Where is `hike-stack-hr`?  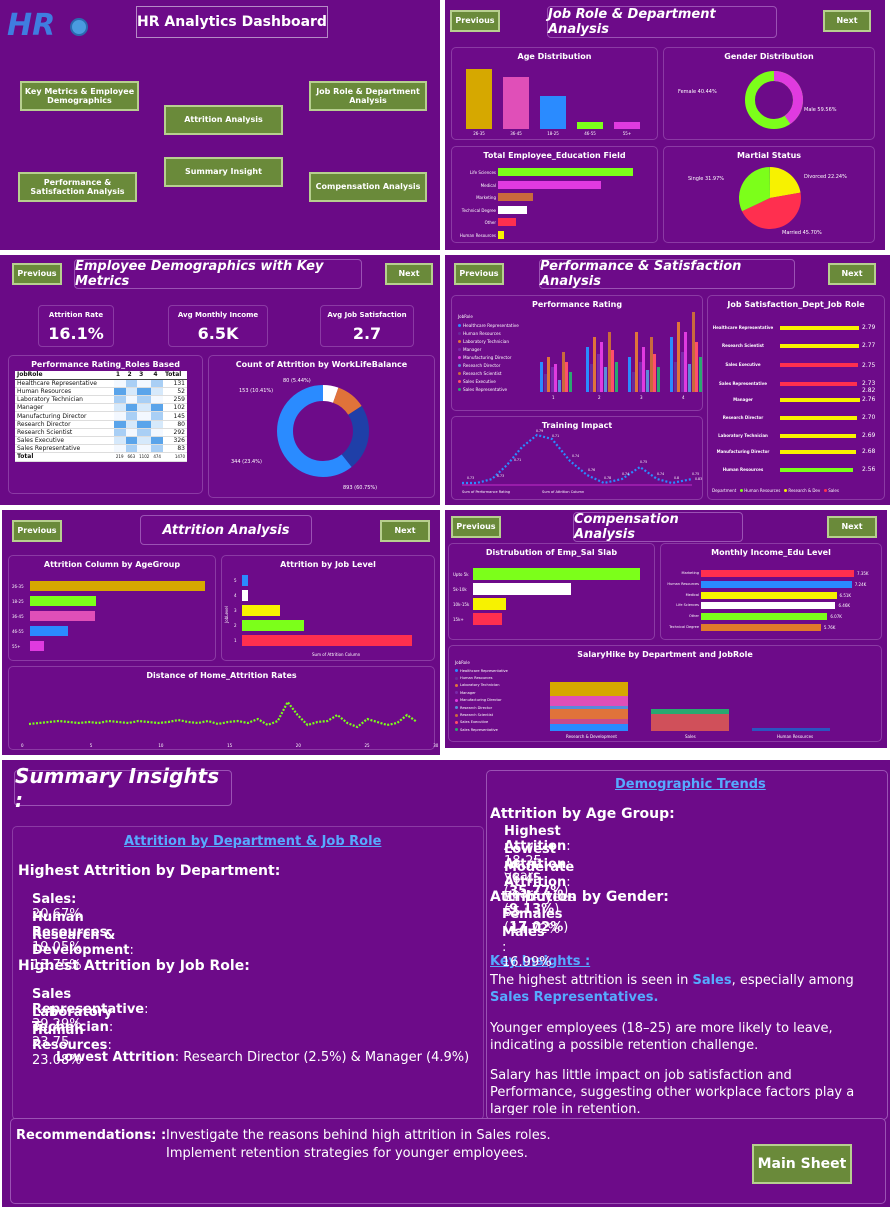
hike-stack-hr is located at coordinates (791, 729).